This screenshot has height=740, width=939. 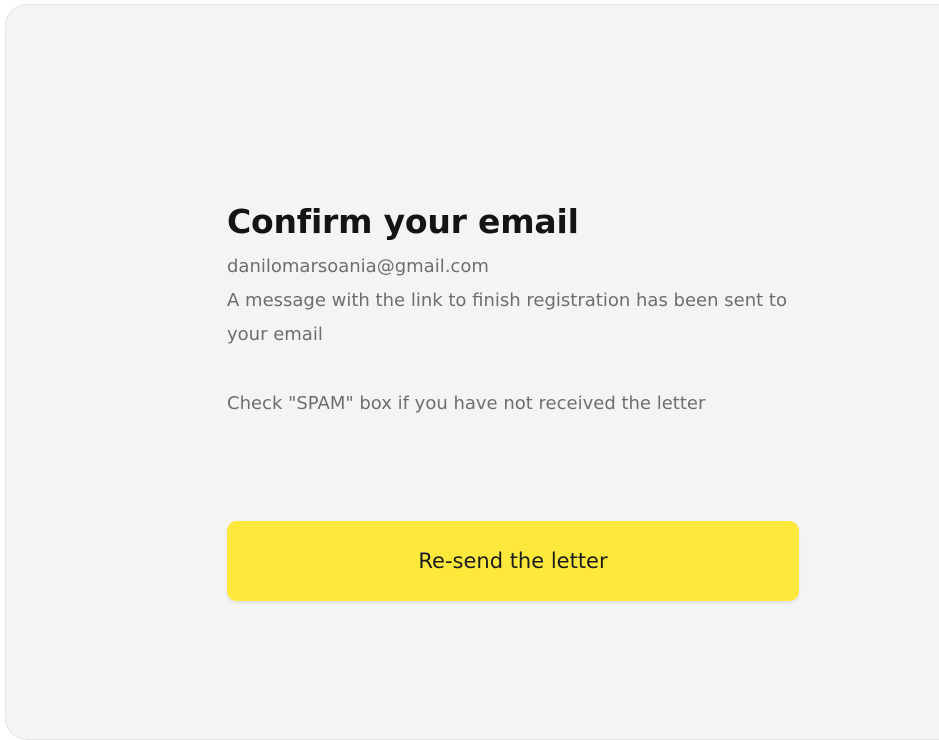 What do you see at coordinates (358, 266) in the screenshot?
I see `user-email: danilomarsoania@gmail.com` at bounding box center [358, 266].